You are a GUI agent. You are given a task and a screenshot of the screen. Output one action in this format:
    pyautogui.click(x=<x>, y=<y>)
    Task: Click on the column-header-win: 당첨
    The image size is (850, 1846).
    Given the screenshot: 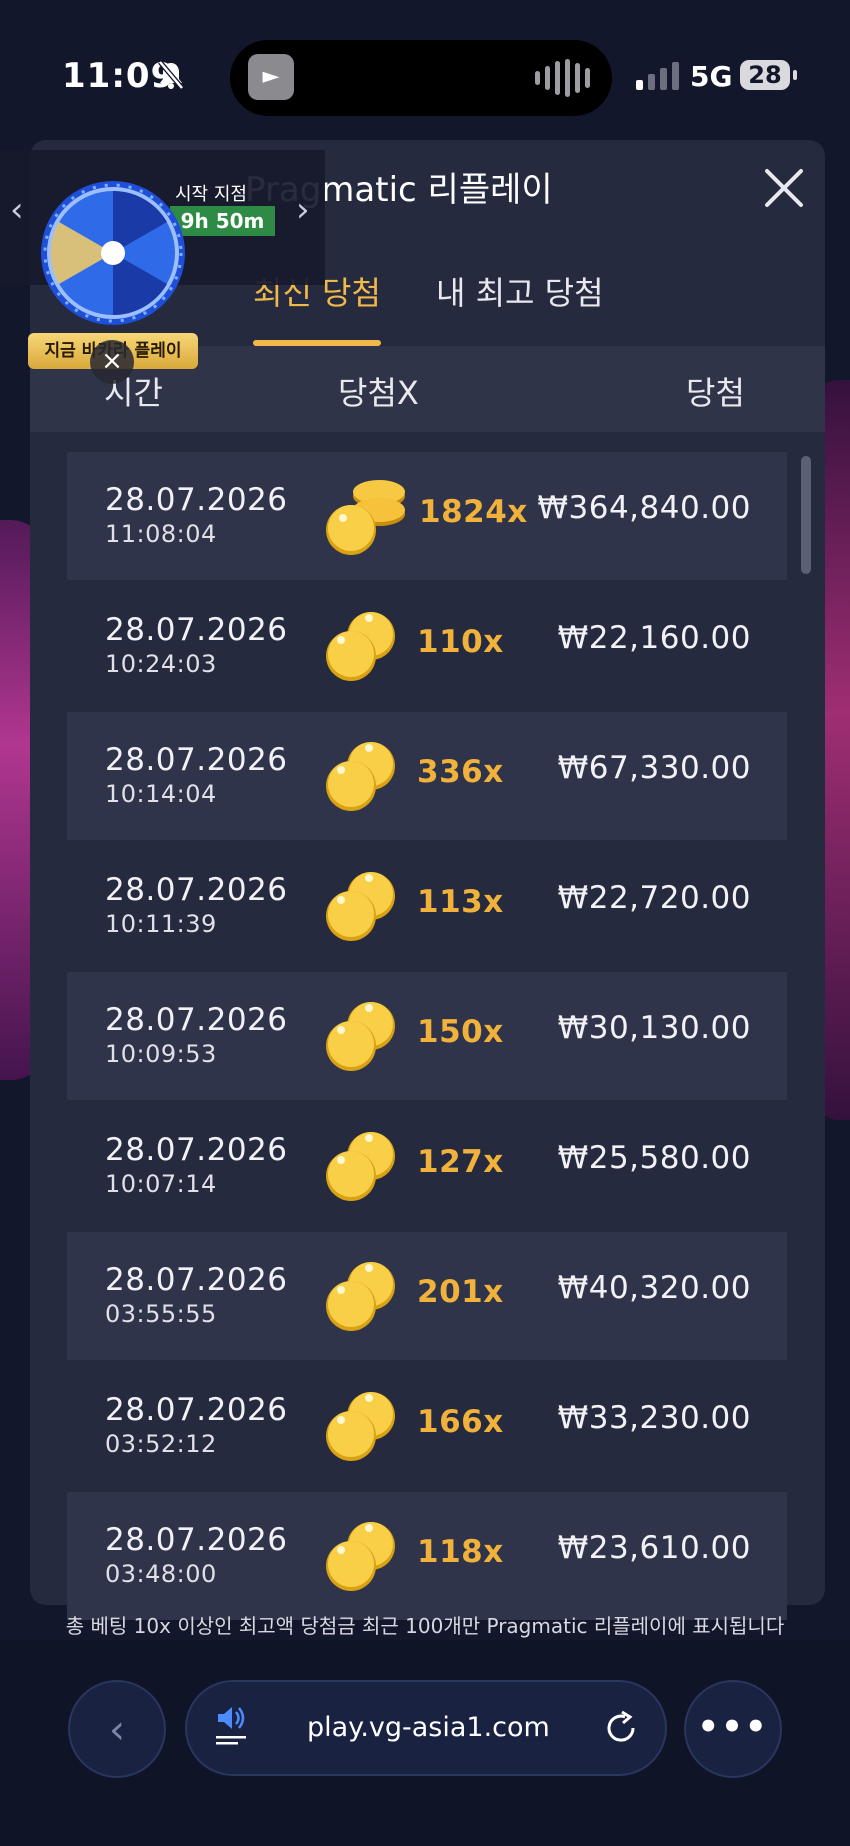 What is the action you would take?
    pyautogui.click(x=715, y=393)
    